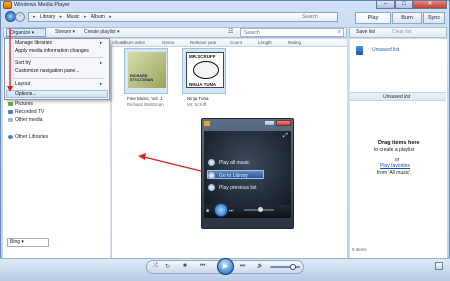  What do you see at coordinates (260, 209) in the screenshot?
I see `mini-volume-thumb` at bounding box center [260, 209].